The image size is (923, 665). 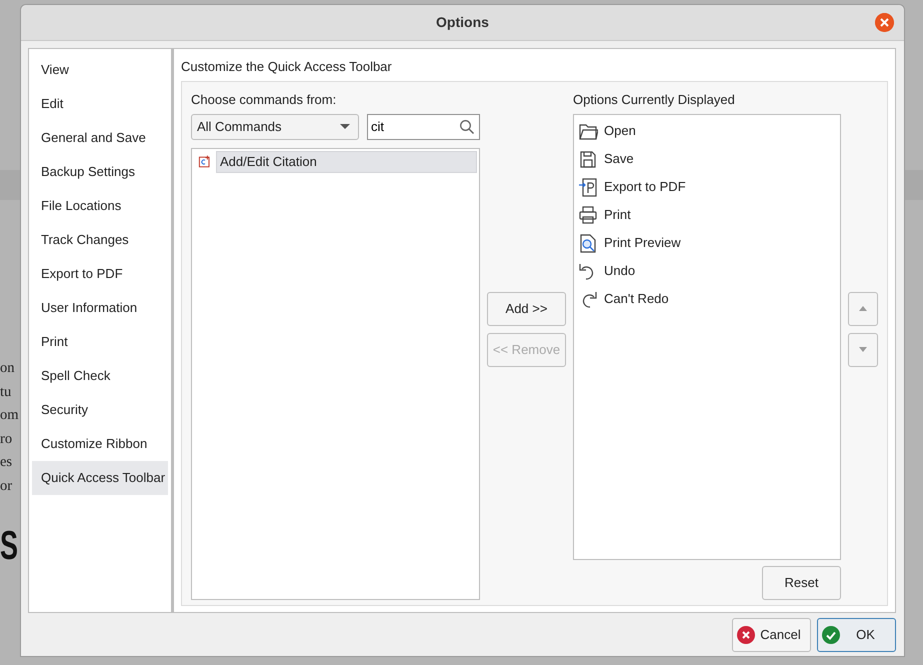 I want to click on text-fragment: om, so click(x=10, y=415).